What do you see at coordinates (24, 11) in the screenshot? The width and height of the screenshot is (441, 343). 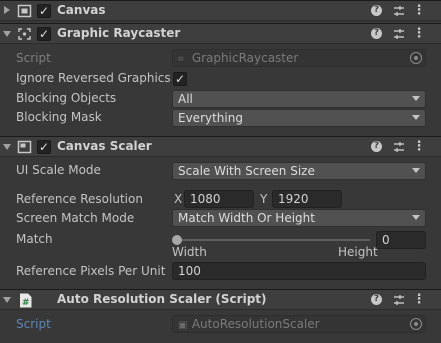 I see `canvas-icon` at bounding box center [24, 11].